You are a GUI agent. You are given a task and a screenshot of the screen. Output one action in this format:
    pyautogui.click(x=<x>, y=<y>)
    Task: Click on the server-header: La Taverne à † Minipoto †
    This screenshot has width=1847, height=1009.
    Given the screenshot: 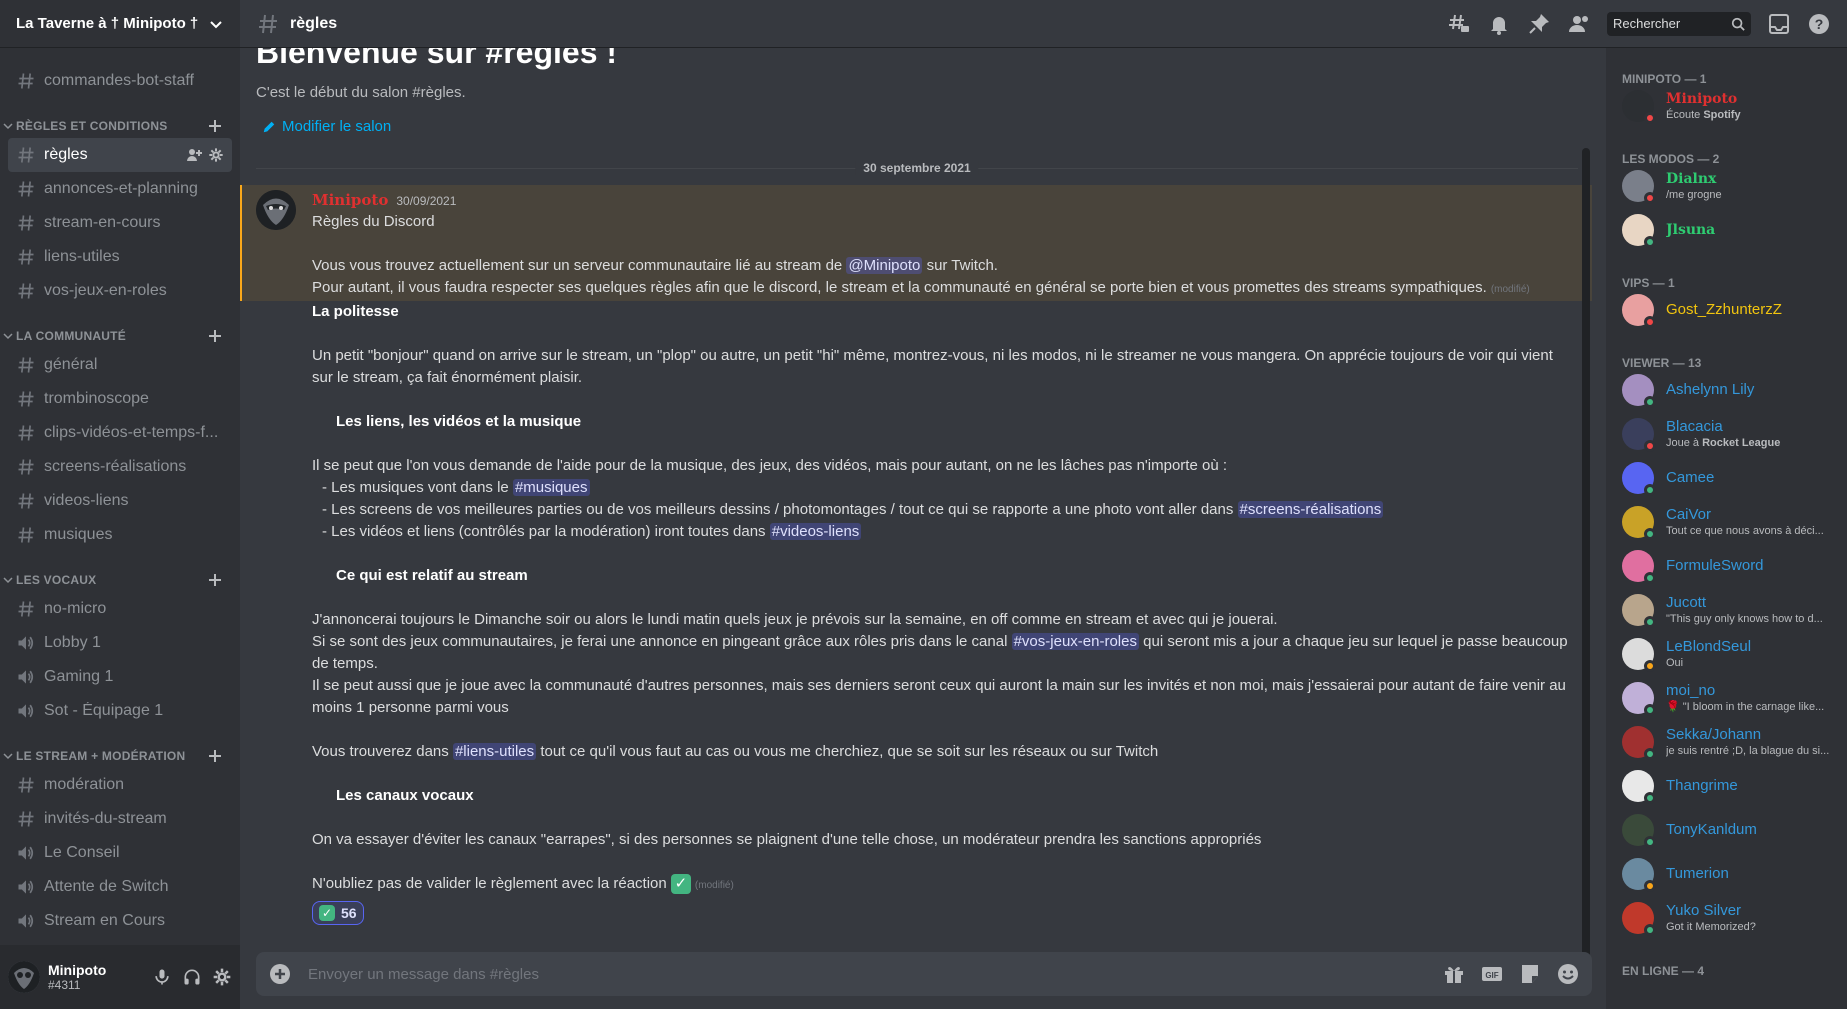 What is the action you would take?
    pyautogui.click(x=120, y=24)
    